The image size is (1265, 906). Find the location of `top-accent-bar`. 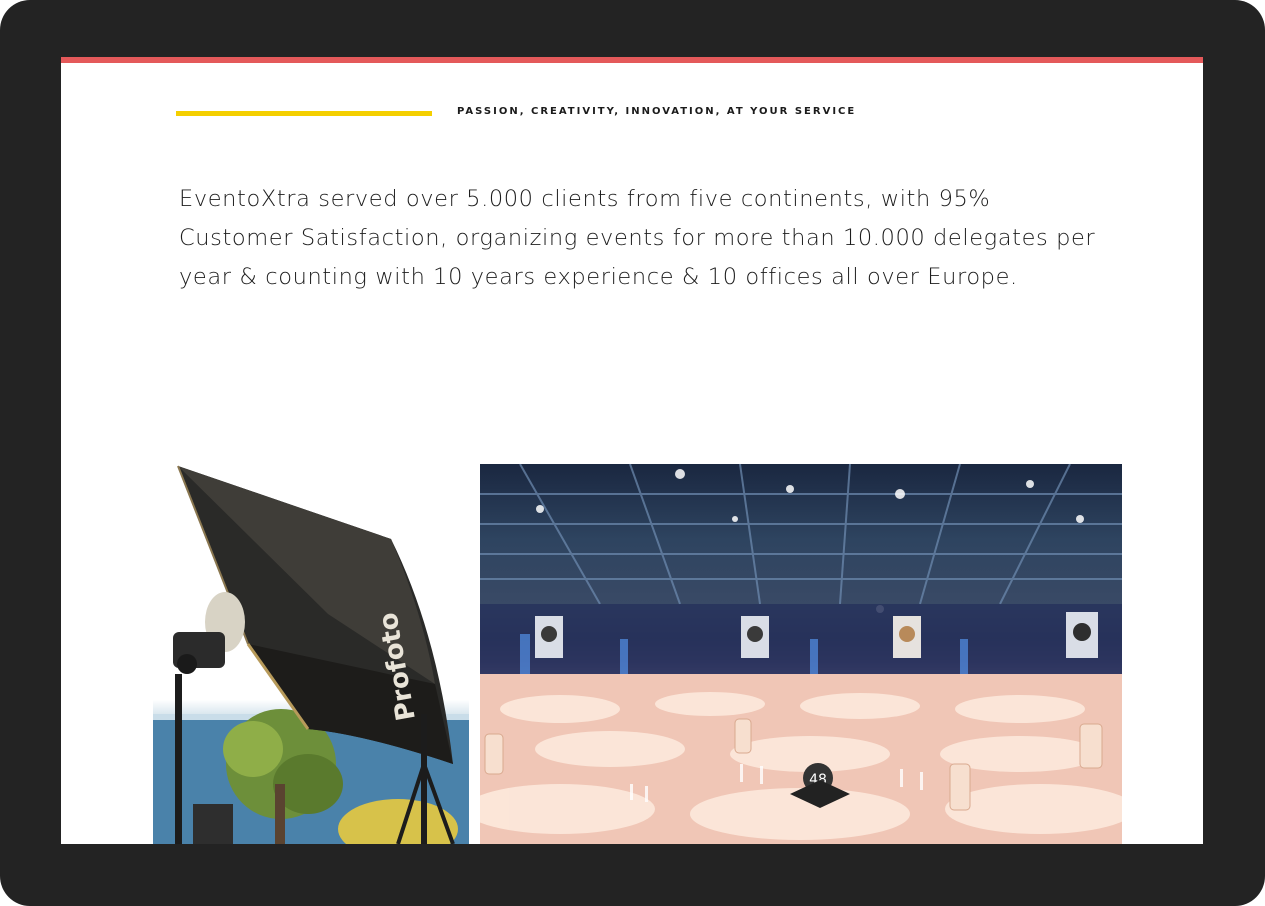

top-accent-bar is located at coordinates (632, 60).